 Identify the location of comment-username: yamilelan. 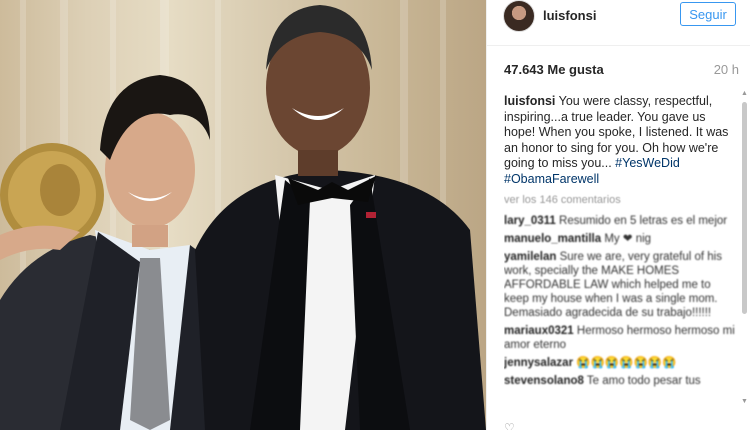
(530, 257).